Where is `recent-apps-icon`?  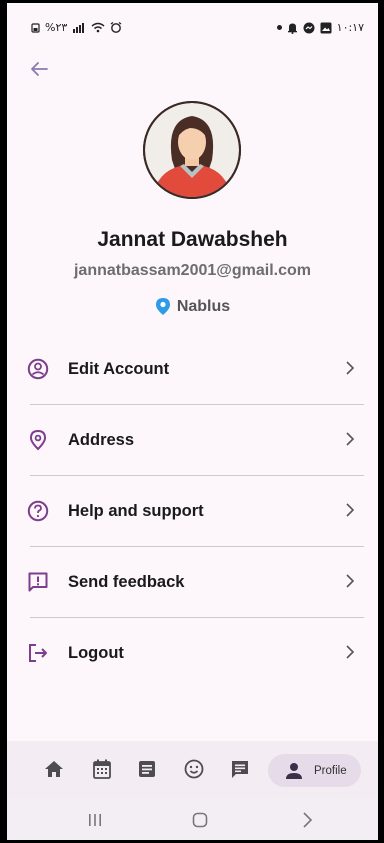 recent-apps-icon is located at coordinates (95, 820).